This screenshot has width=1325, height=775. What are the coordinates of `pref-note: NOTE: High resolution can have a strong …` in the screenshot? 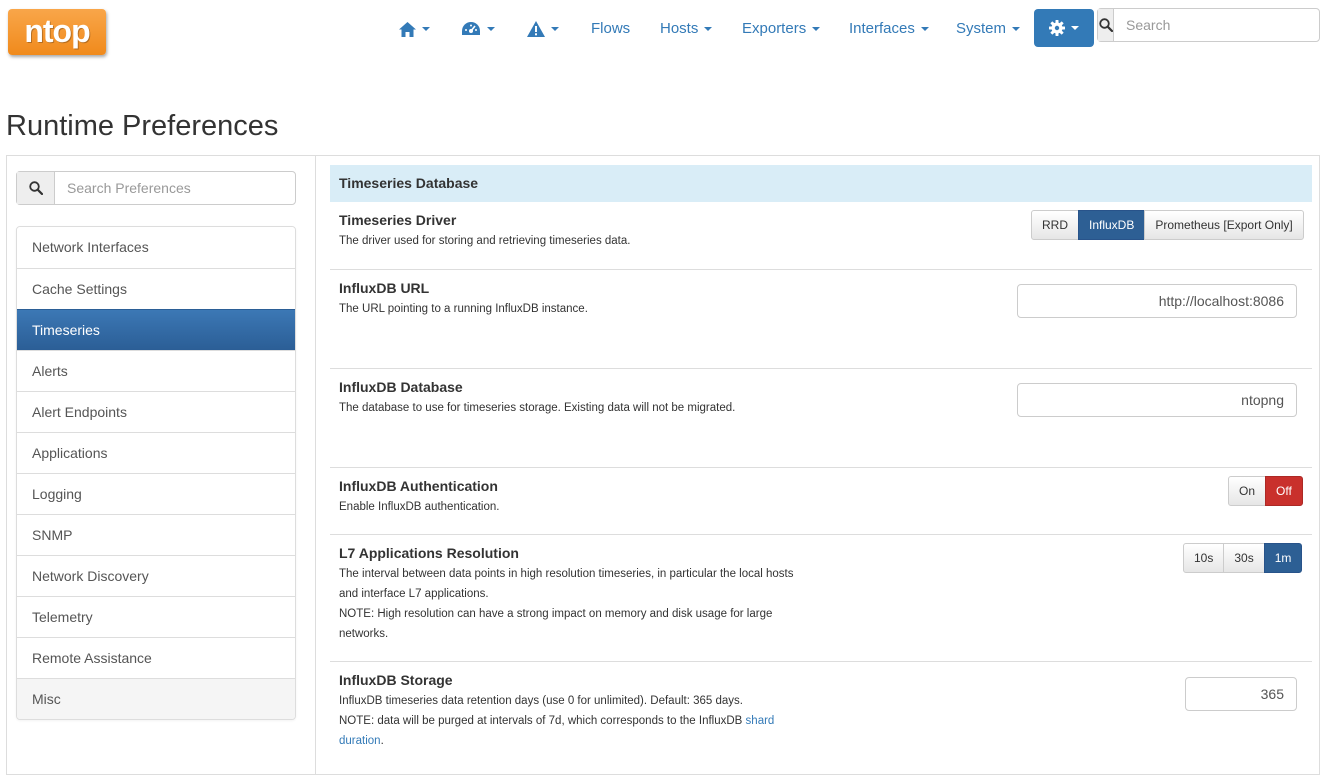 It's located at (556, 624).